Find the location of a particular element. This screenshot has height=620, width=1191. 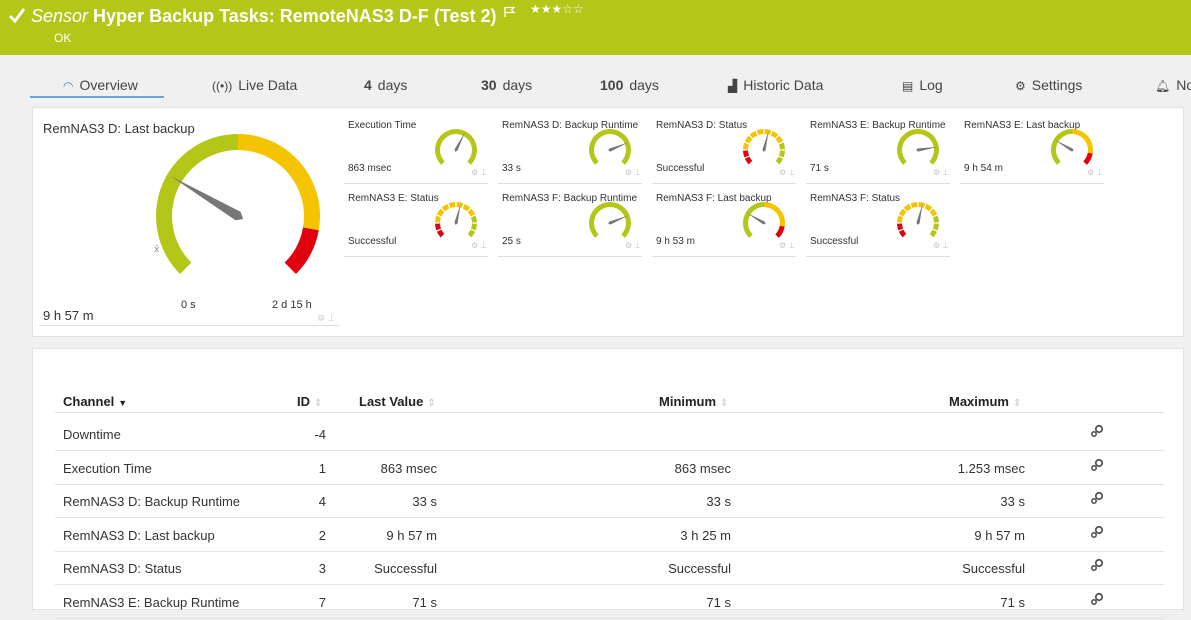

cell-channel: RemNAS3 D: Status is located at coordinates (122, 569).